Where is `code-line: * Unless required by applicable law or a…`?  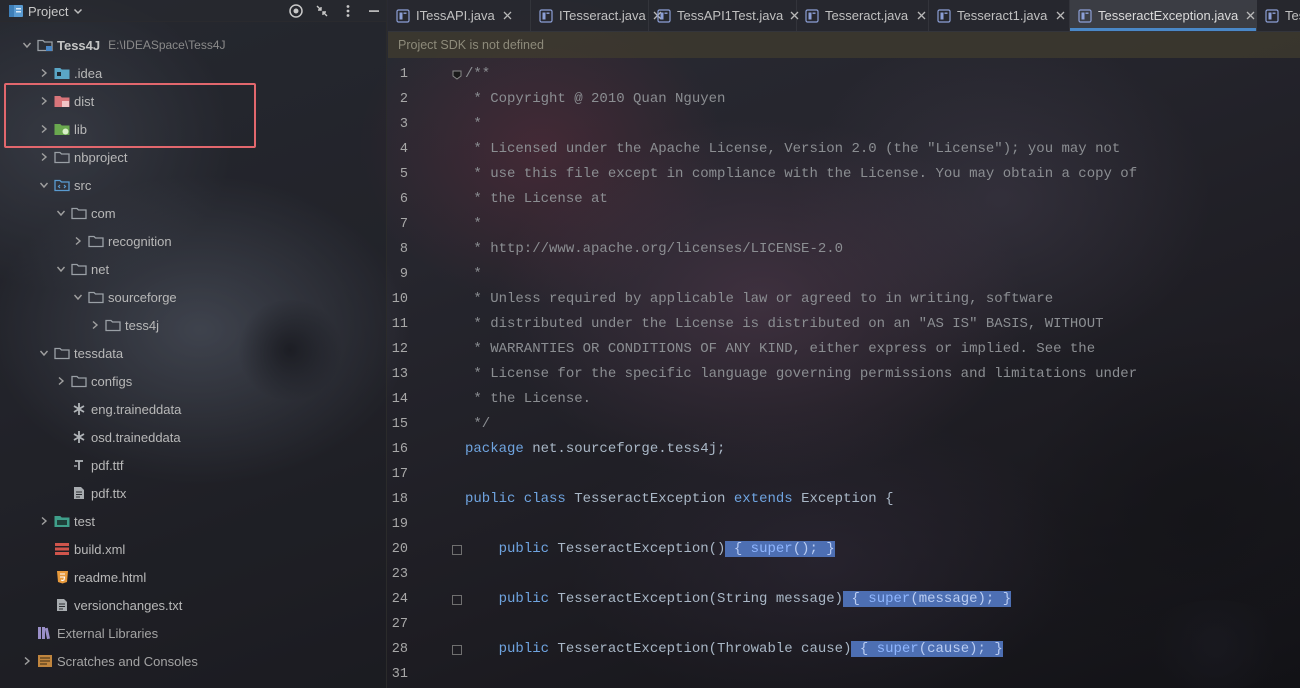
code-line: * Unless required by applicable law or a… is located at coordinates (759, 299).